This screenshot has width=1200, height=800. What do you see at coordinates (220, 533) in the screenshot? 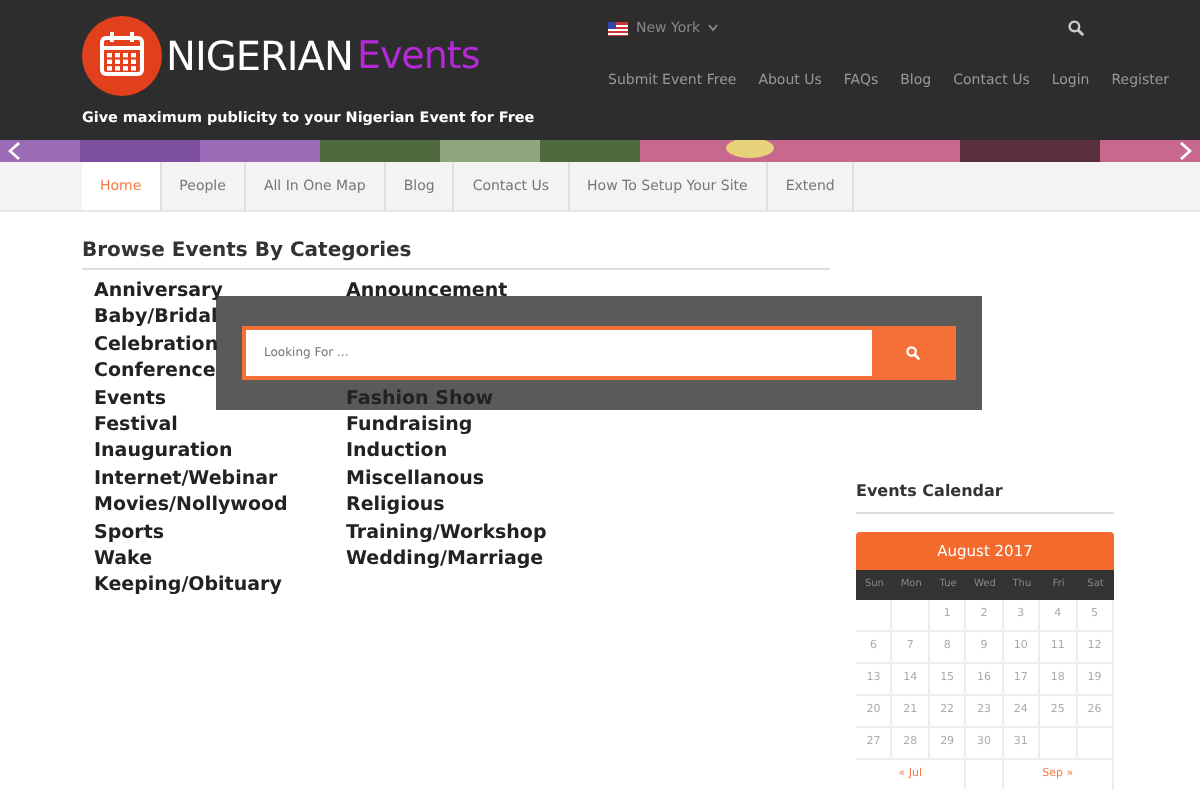
I see `category-link: Sports` at bounding box center [220, 533].